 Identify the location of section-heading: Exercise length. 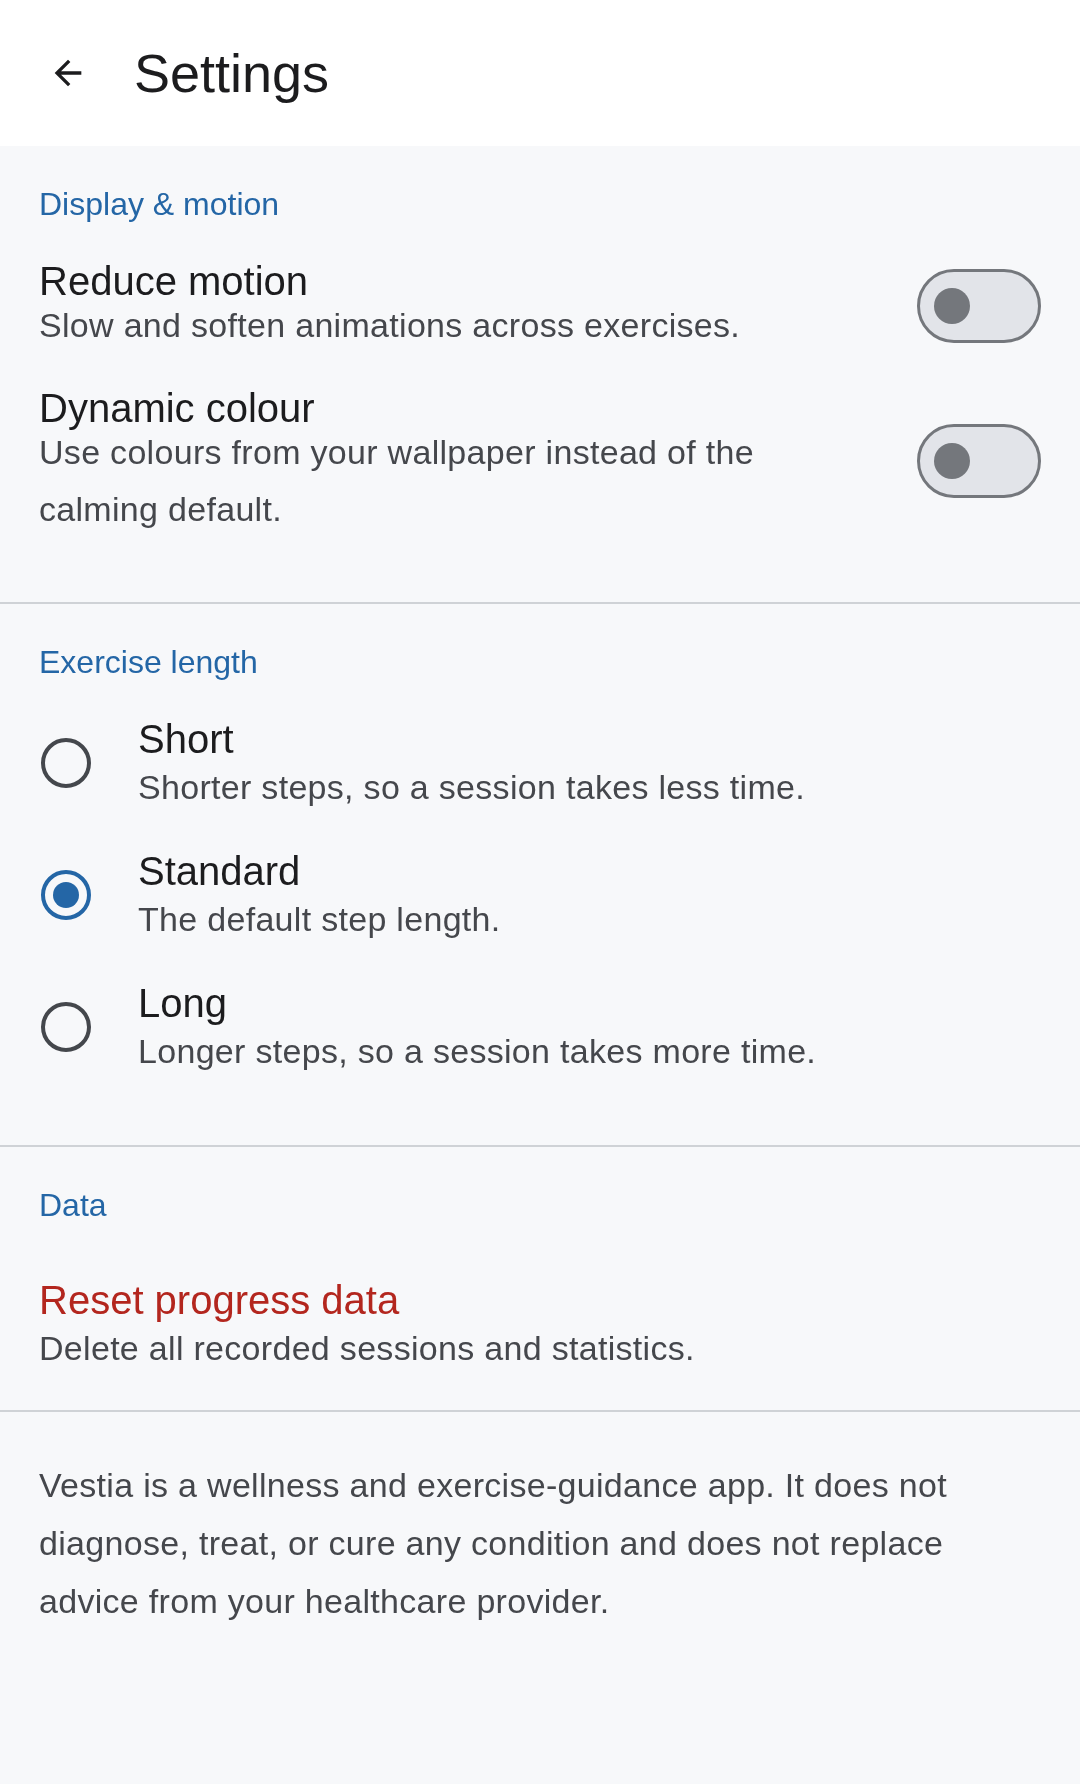
(148, 662).